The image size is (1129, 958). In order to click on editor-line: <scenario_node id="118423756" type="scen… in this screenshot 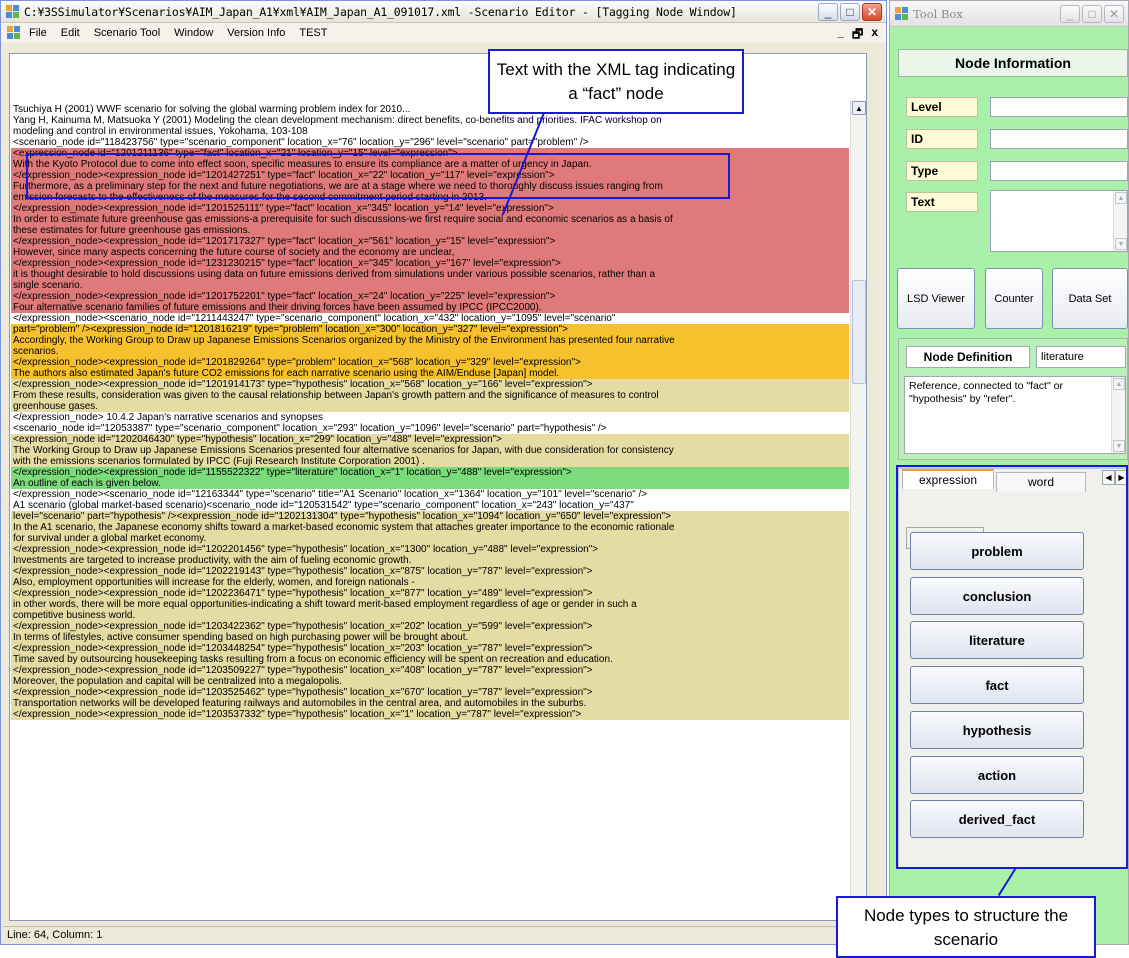, I will do `click(430, 142)`.